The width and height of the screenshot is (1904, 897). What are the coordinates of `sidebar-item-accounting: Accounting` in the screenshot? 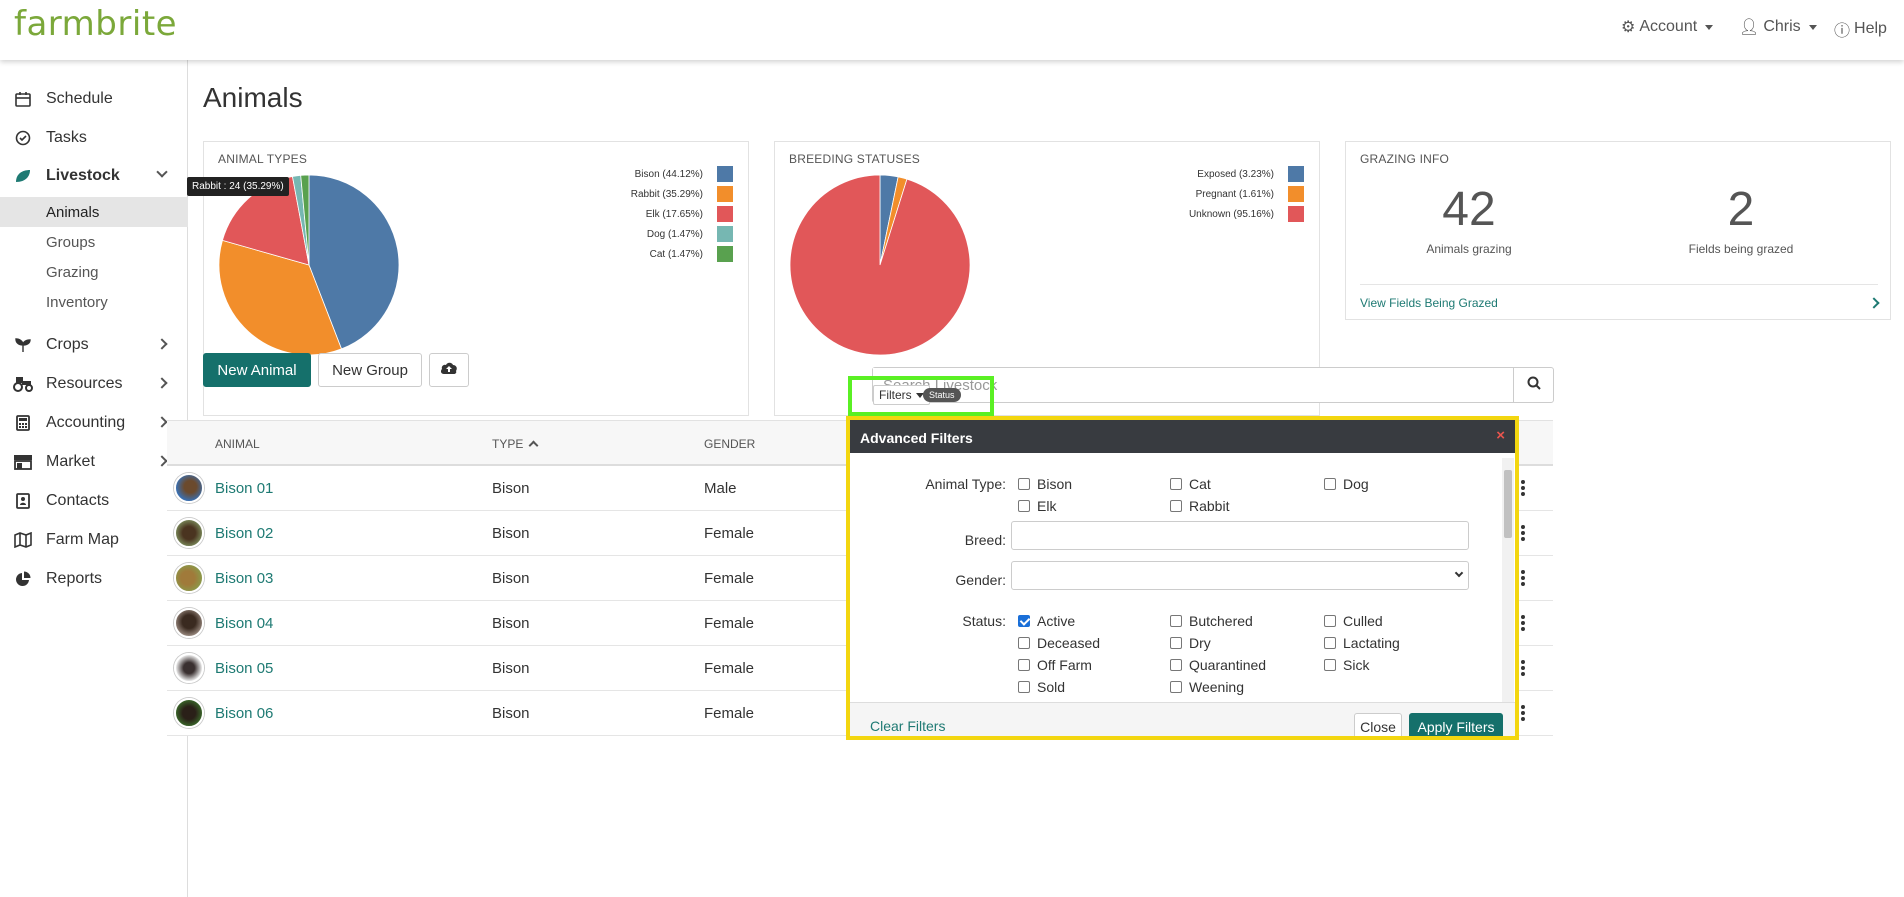 It's located at (94, 423).